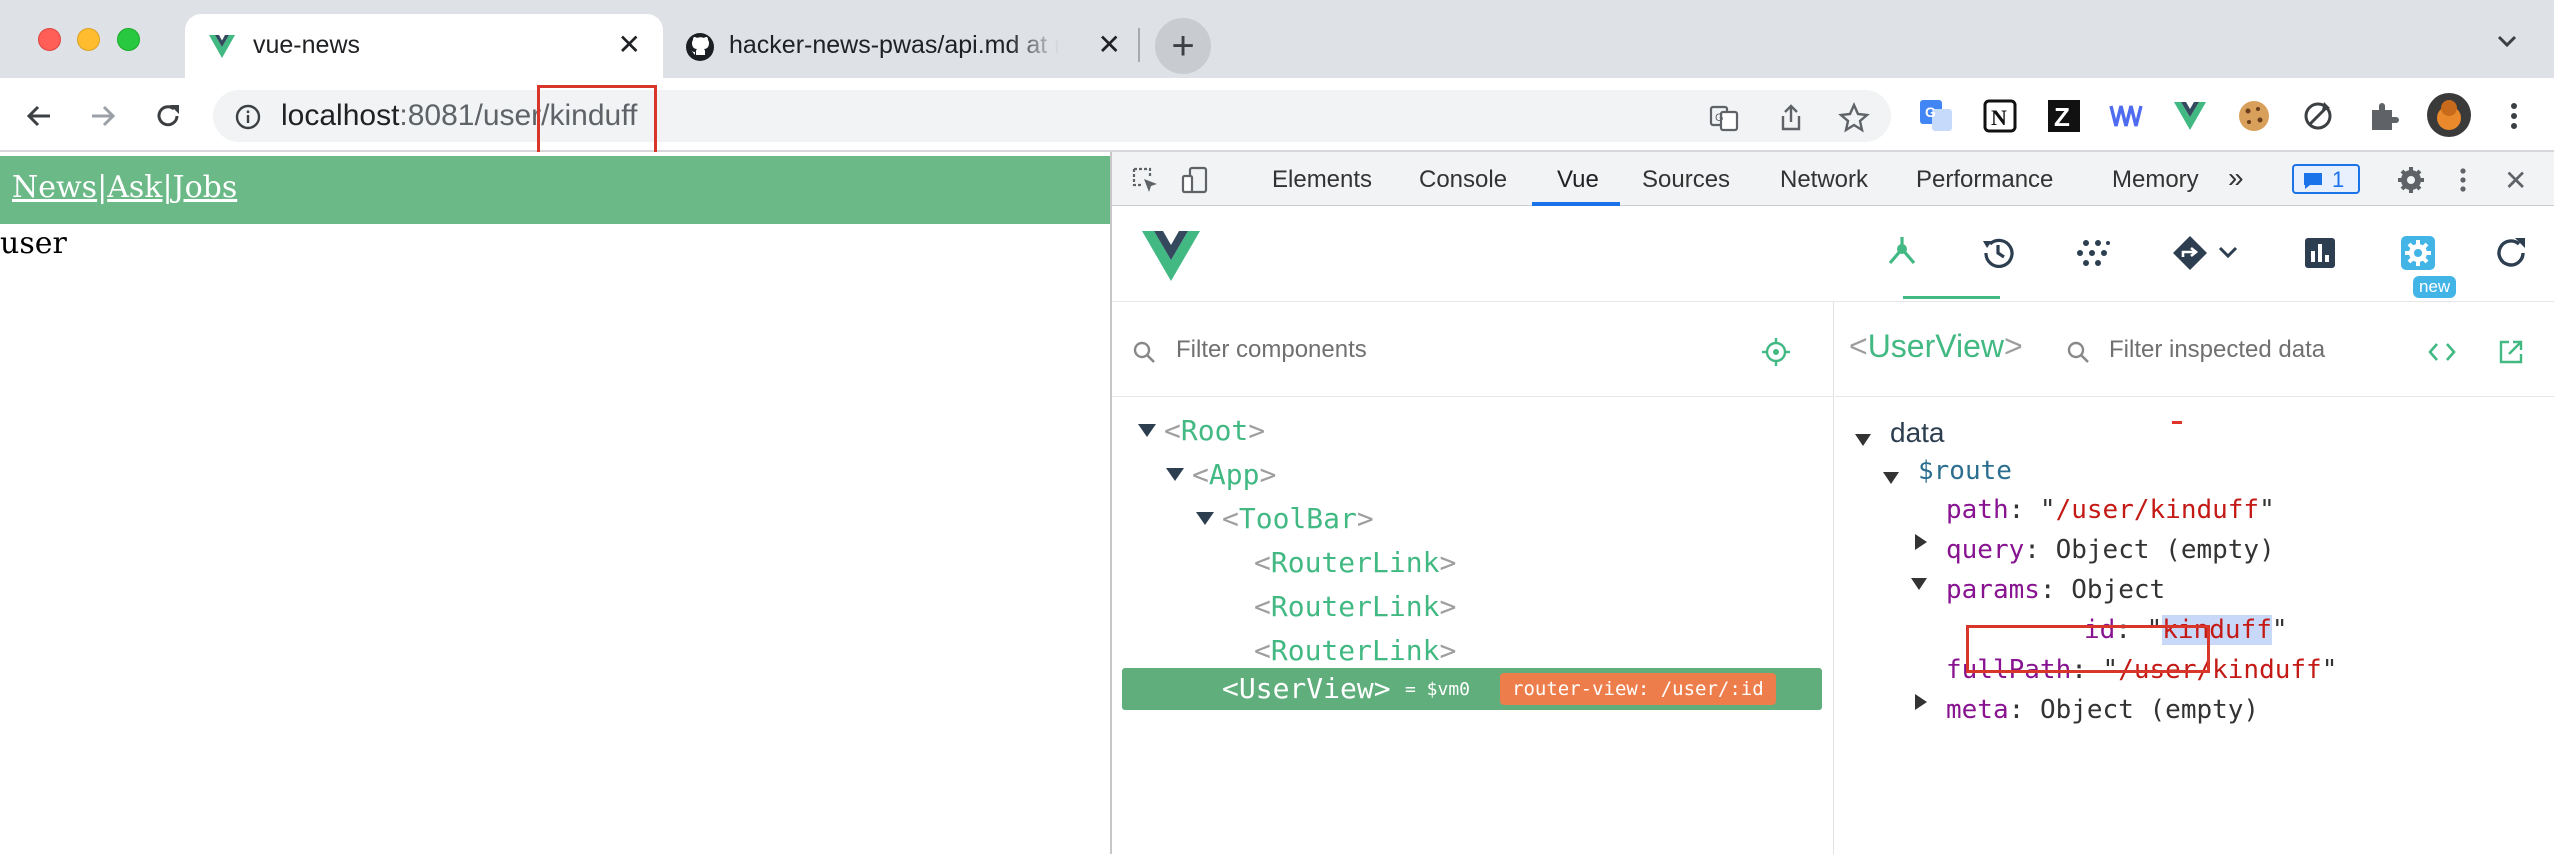  I want to click on extensions-puzzle-icon, so click(2384, 116).